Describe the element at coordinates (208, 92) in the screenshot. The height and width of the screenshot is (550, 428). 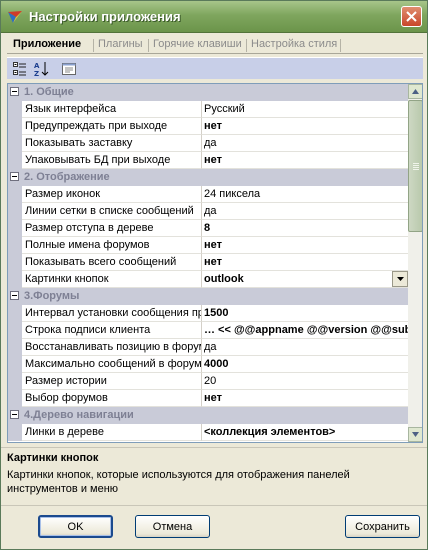
I see `category-row: 1. Общие` at that location.